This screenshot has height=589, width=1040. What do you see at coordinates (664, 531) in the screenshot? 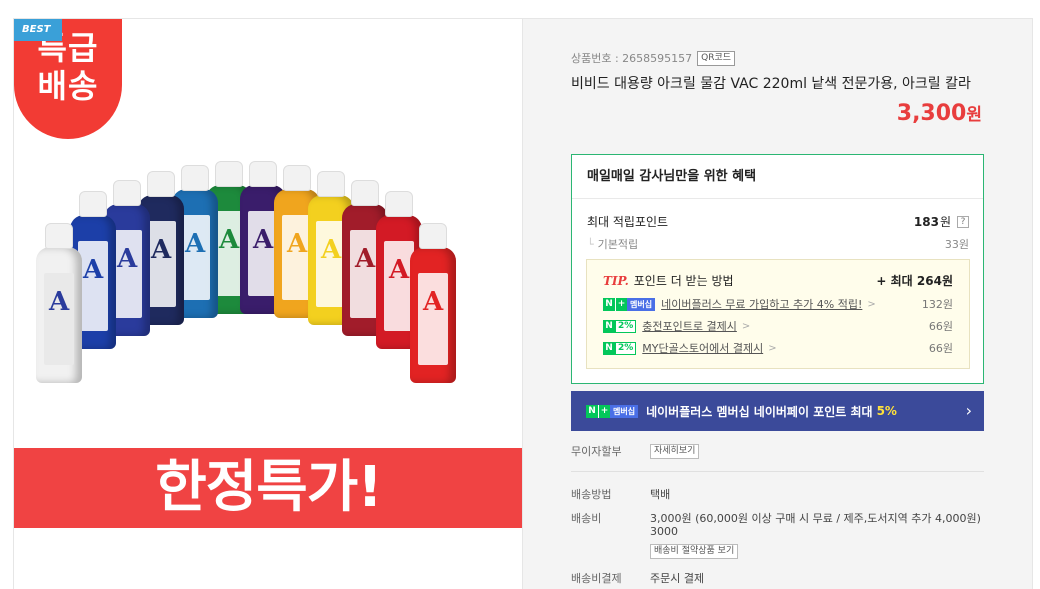
I see `shipping-fee-sub: 3000` at bounding box center [664, 531].